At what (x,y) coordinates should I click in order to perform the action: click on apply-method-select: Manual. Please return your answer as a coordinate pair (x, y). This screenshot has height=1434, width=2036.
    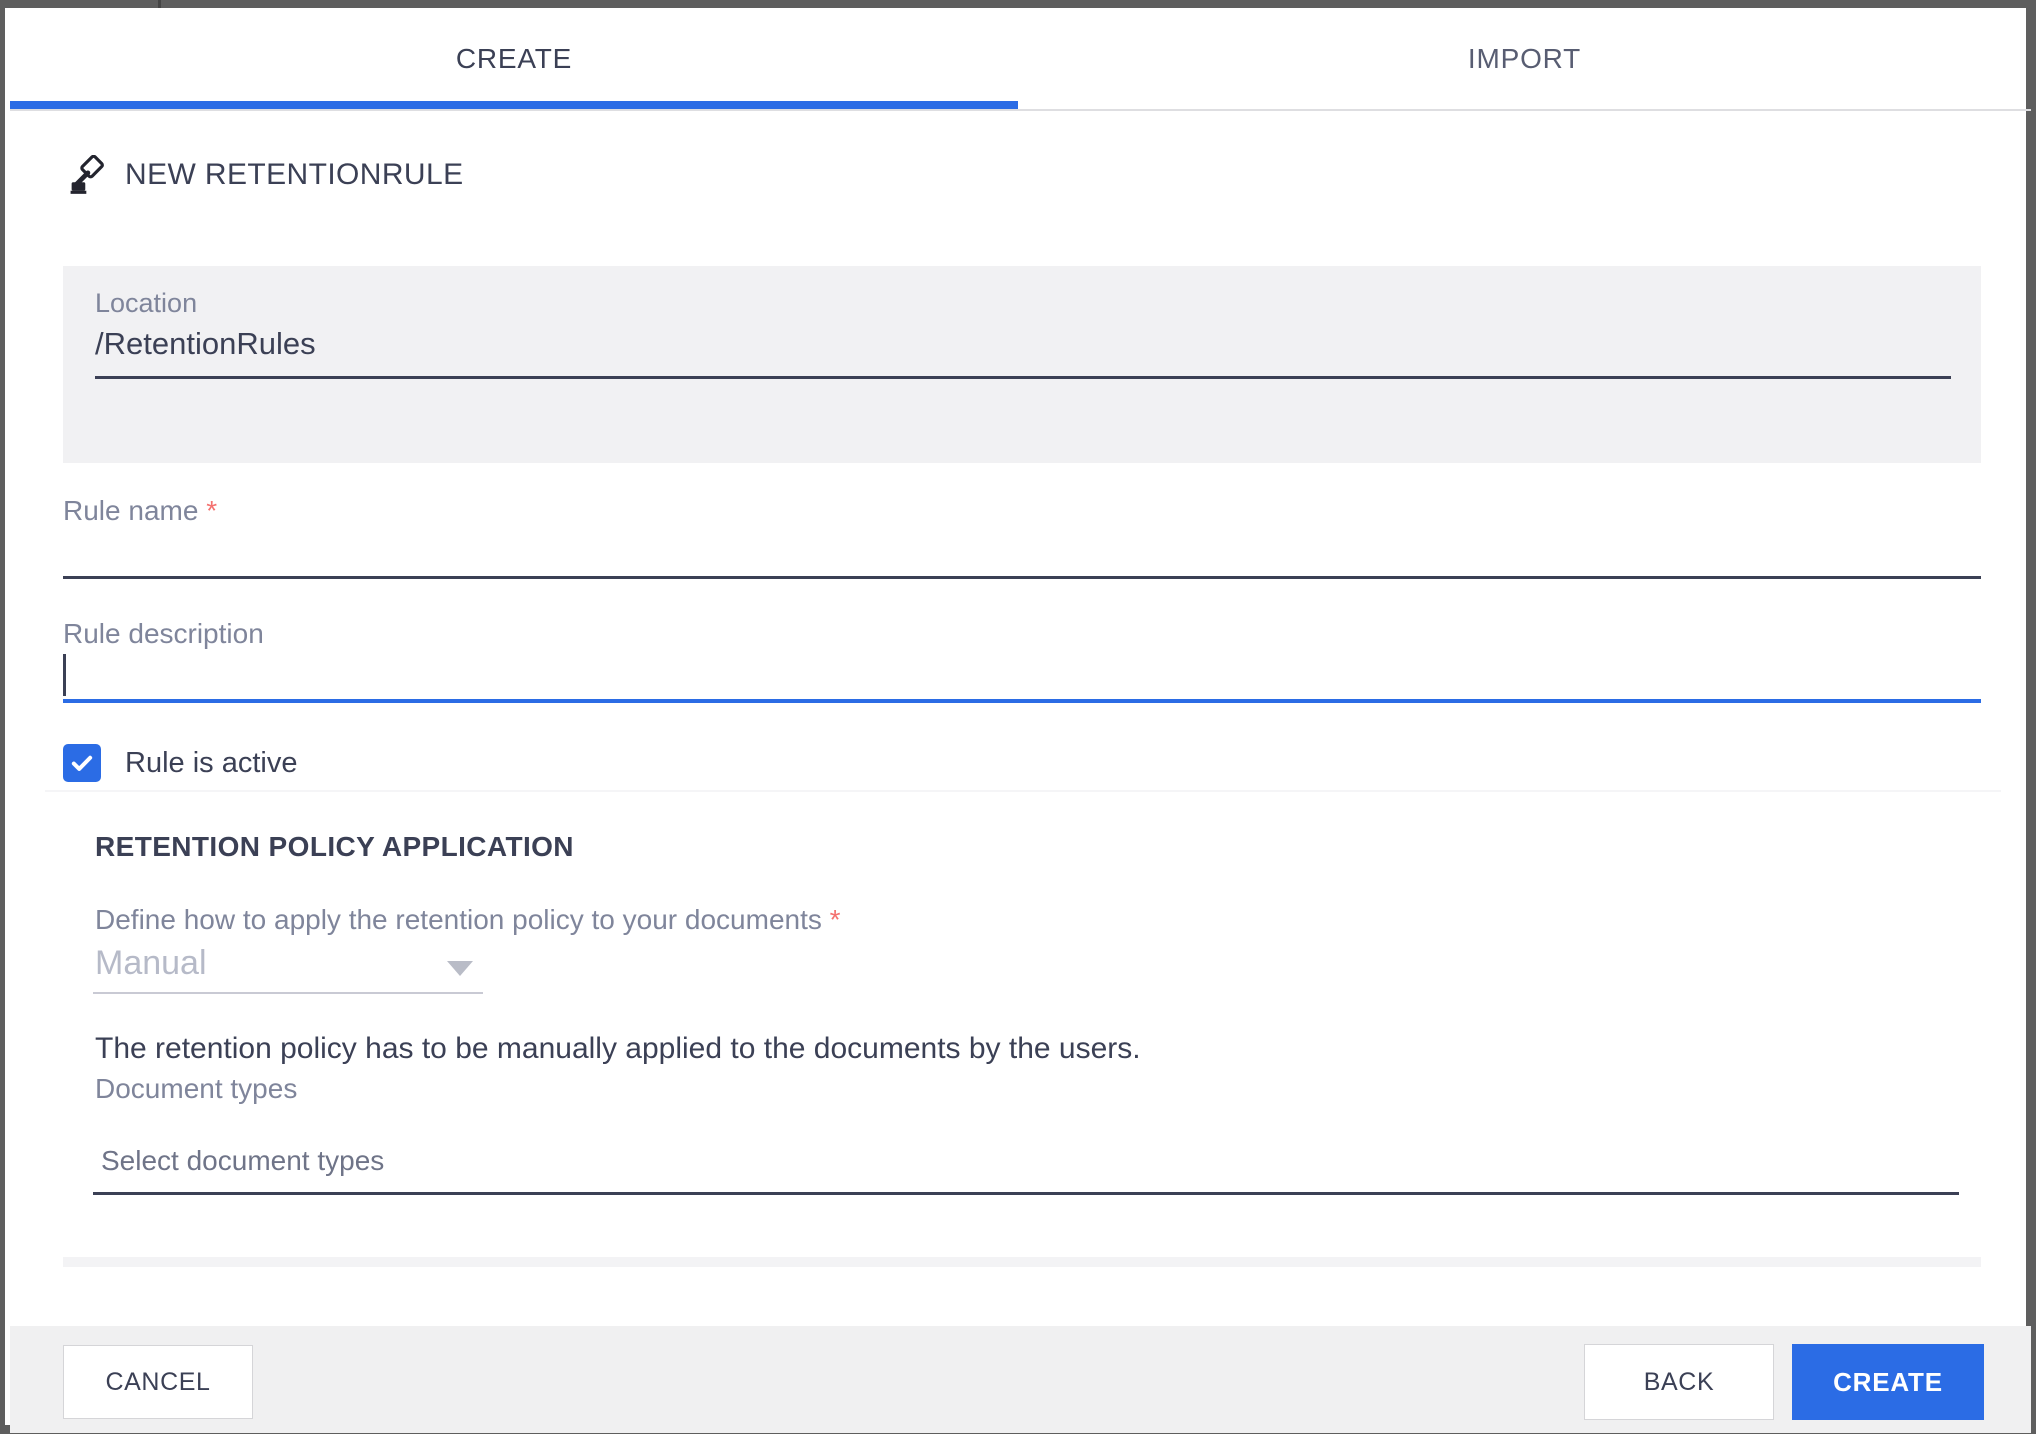
    Looking at the image, I should click on (288, 966).